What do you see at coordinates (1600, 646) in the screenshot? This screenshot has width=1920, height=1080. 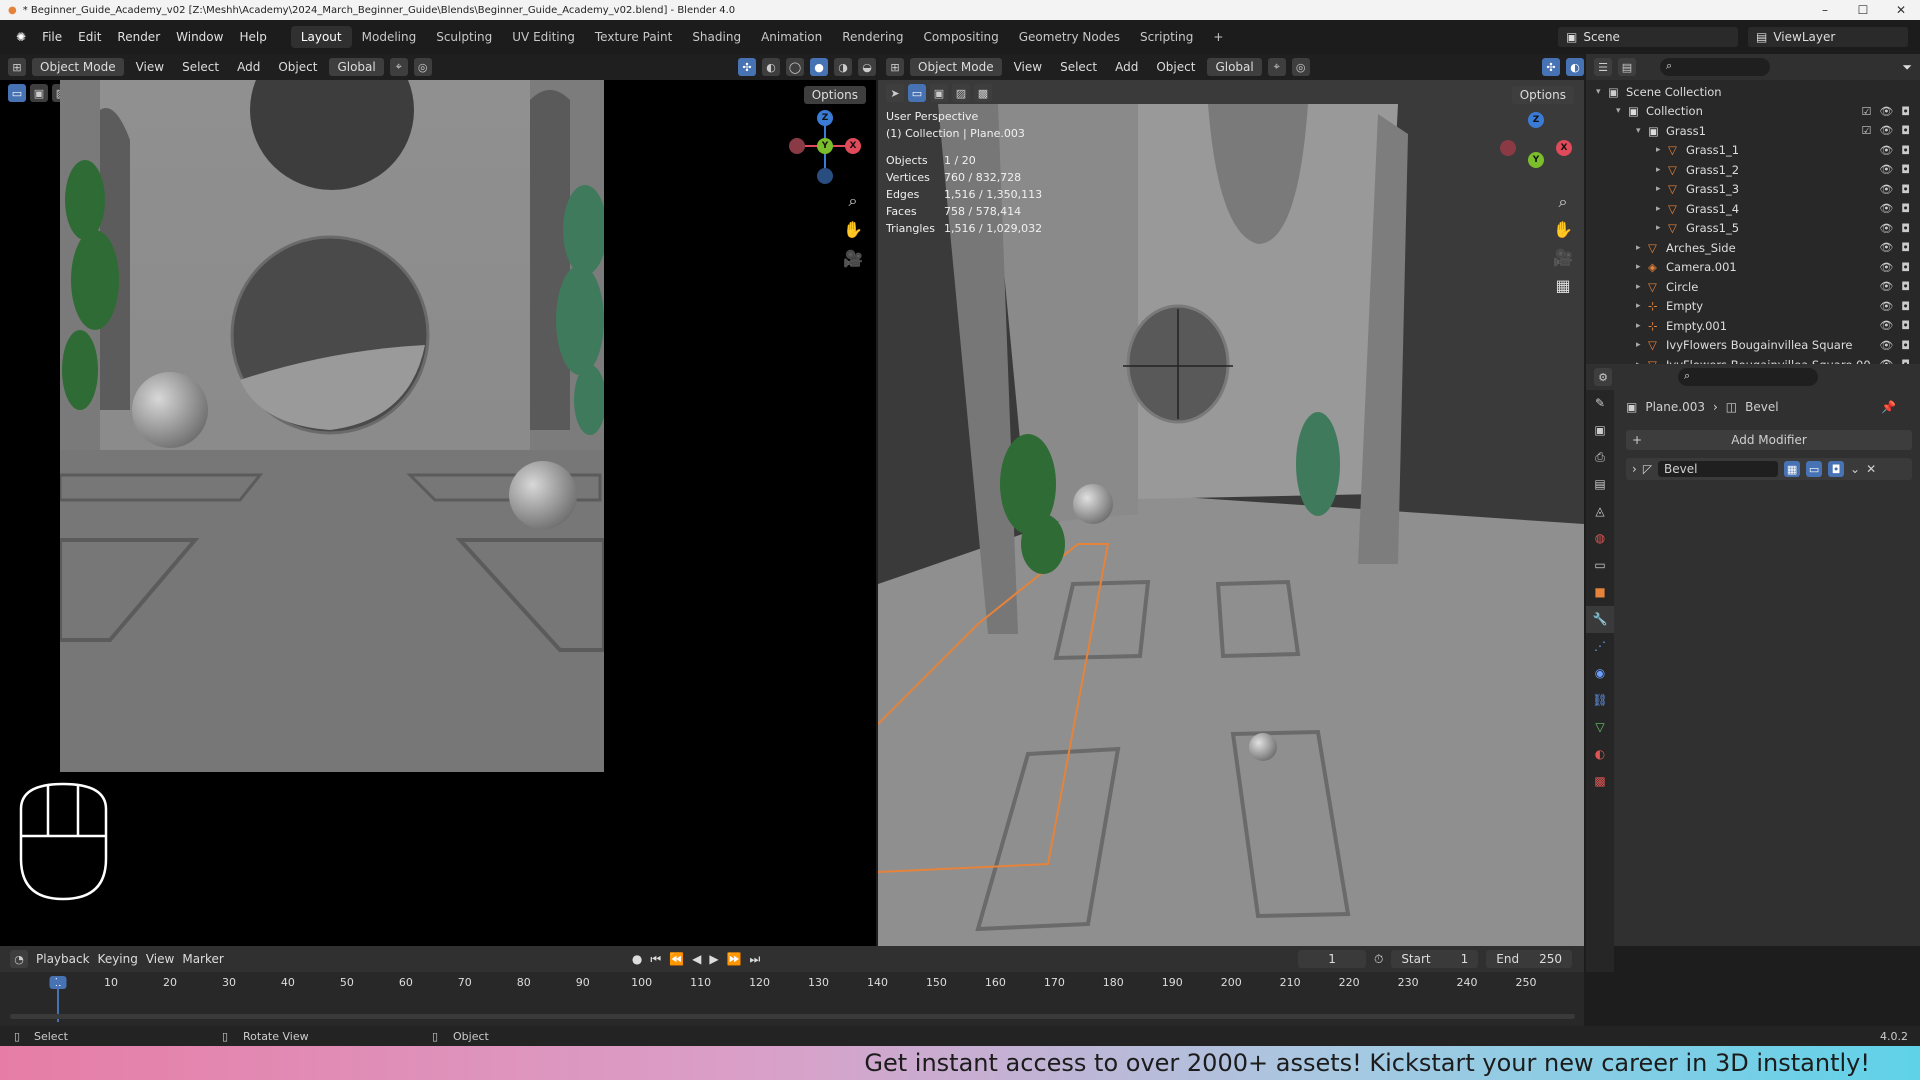 I see `particles-tab-icon: ⋰` at bounding box center [1600, 646].